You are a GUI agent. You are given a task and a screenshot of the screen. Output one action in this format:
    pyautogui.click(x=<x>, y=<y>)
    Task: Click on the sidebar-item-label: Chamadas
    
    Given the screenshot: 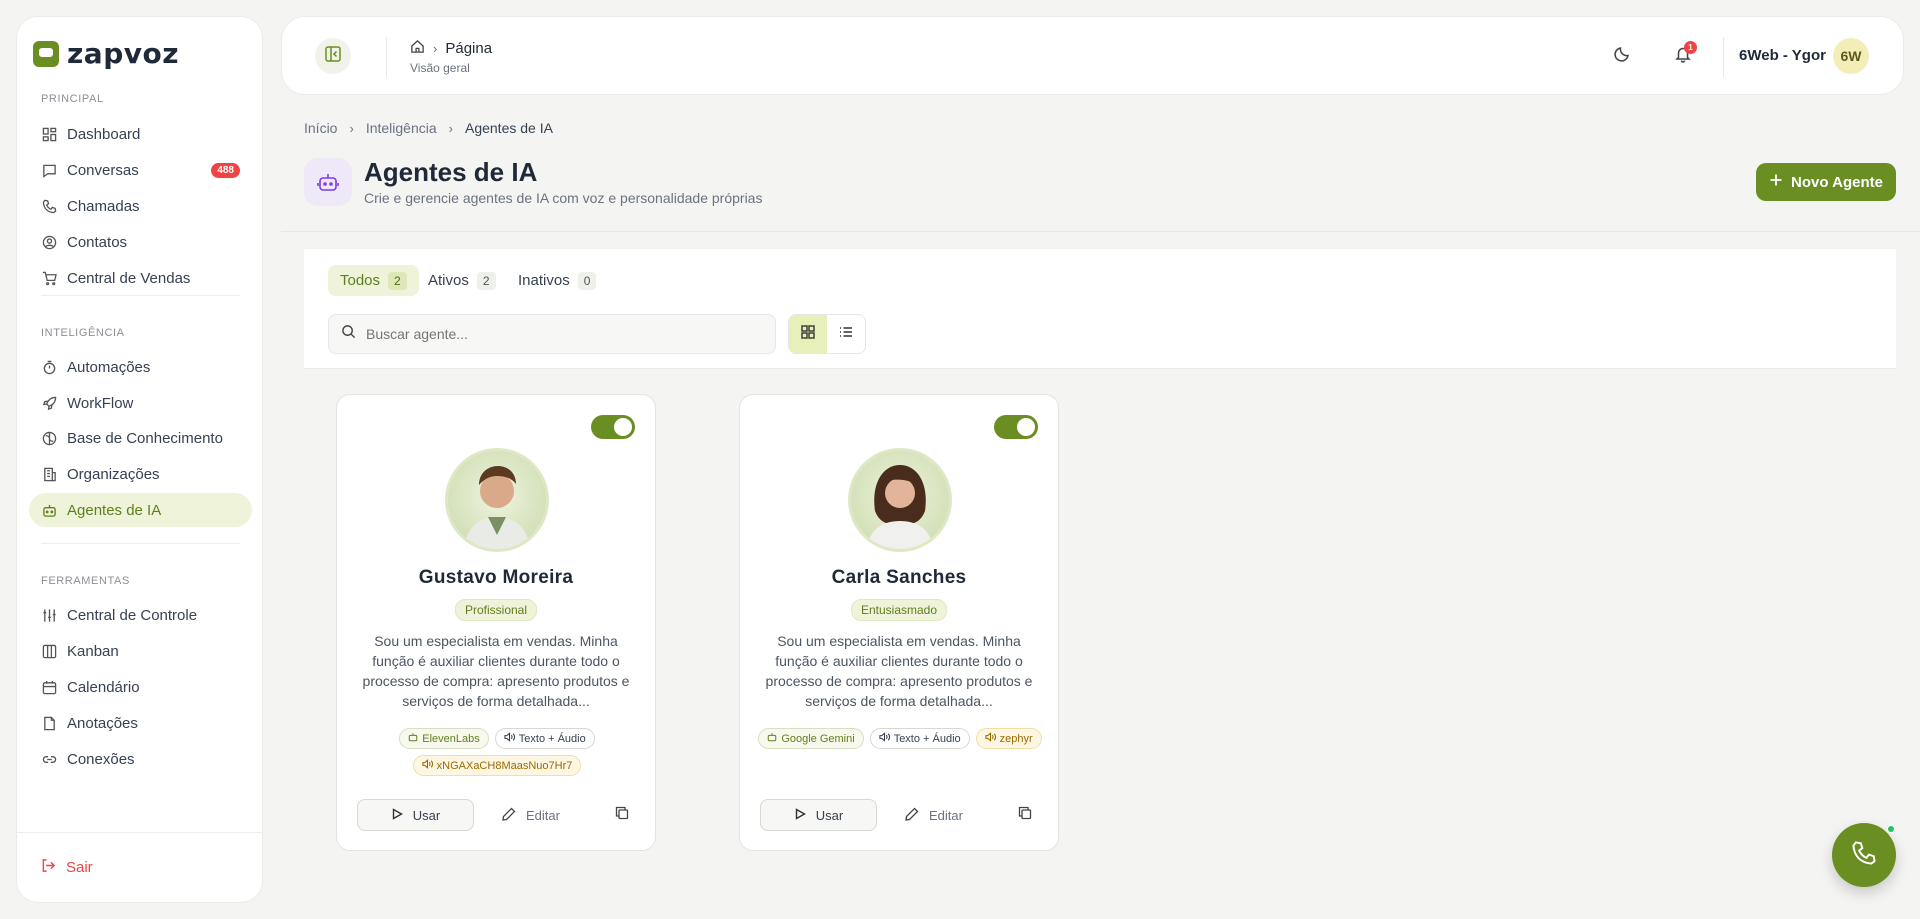 What is the action you would take?
    pyautogui.click(x=103, y=206)
    